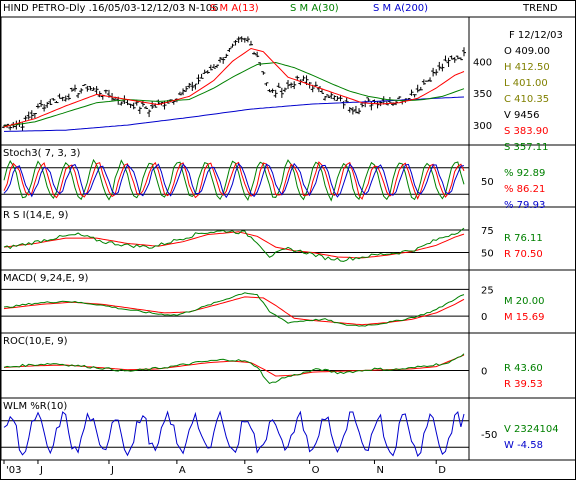 The width and height of the screenshot is (576, 484). What do you see at coordinates (13, 470) in the screenshot?
I see `xaxis-tick-label: '03` at bounding box center [13, 470].